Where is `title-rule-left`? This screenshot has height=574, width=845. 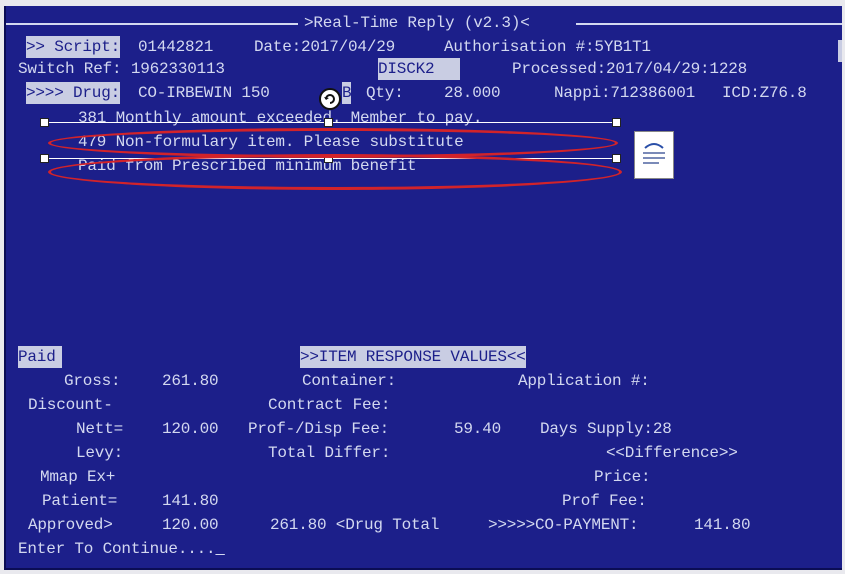
title-rule-left is located at coordinates (152, 24).